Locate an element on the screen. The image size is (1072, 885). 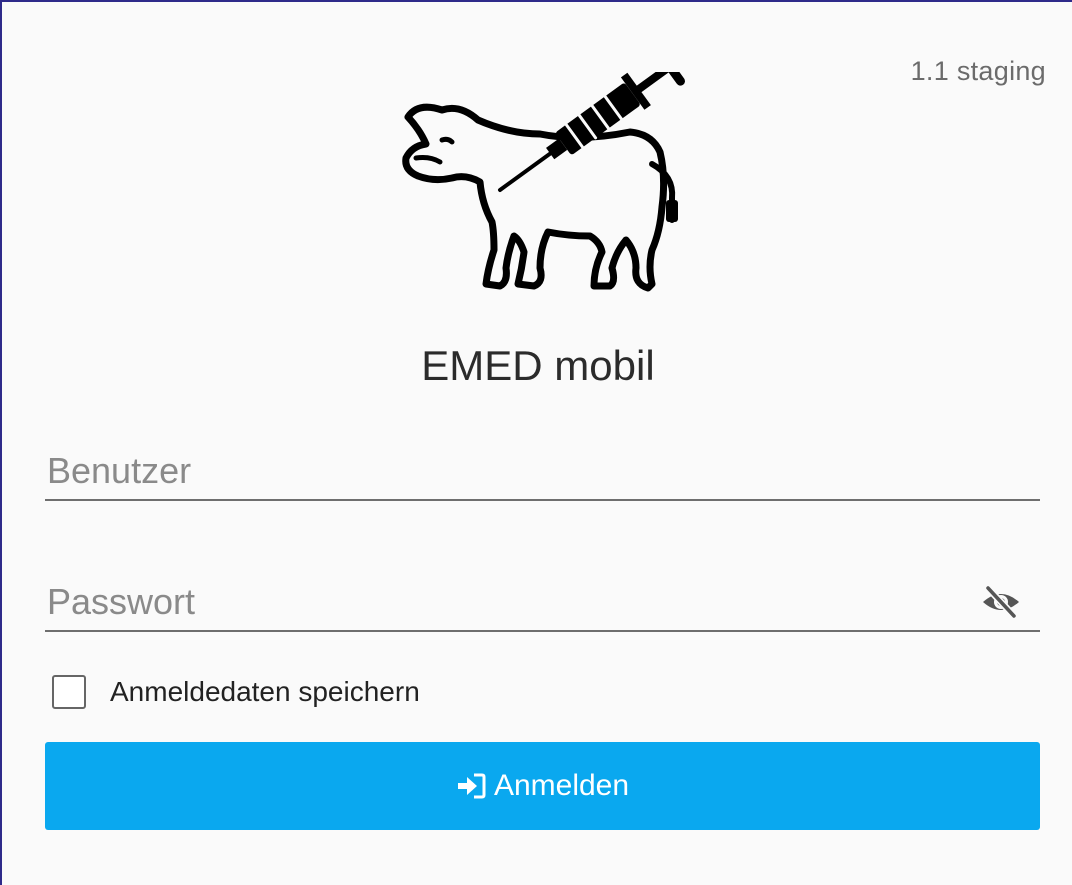
password-input is located at coordinates (542, 602).